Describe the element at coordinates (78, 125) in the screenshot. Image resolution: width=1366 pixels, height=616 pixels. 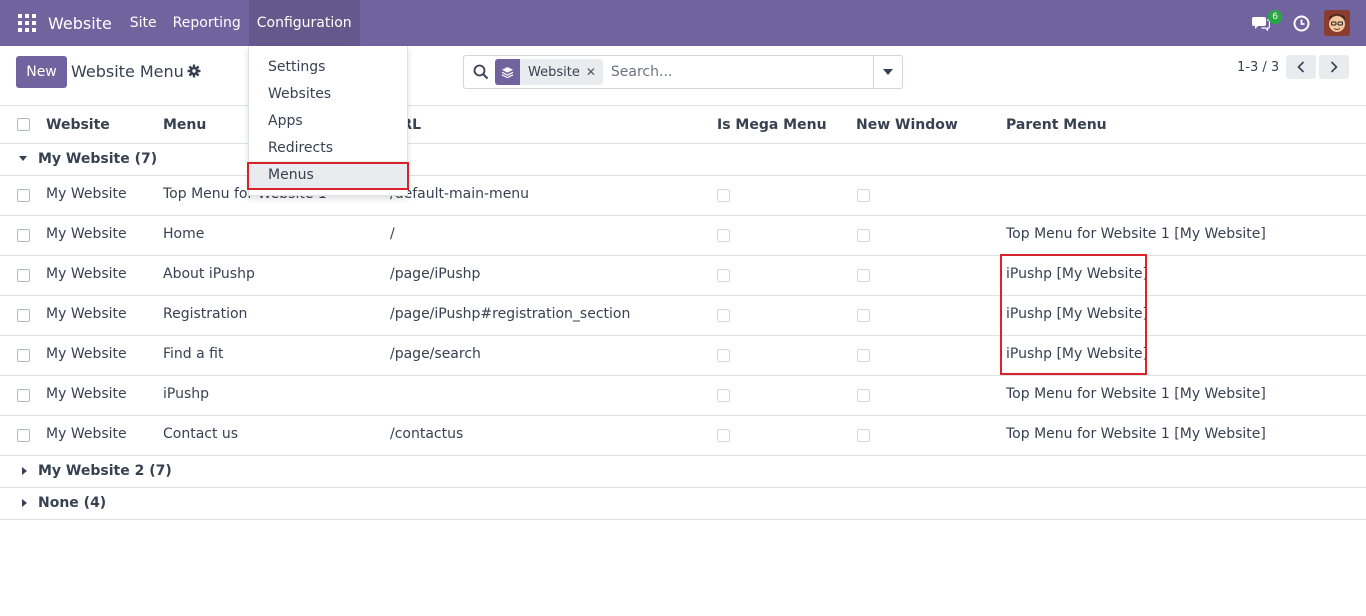
I see `column-header-website: Website` at that location.